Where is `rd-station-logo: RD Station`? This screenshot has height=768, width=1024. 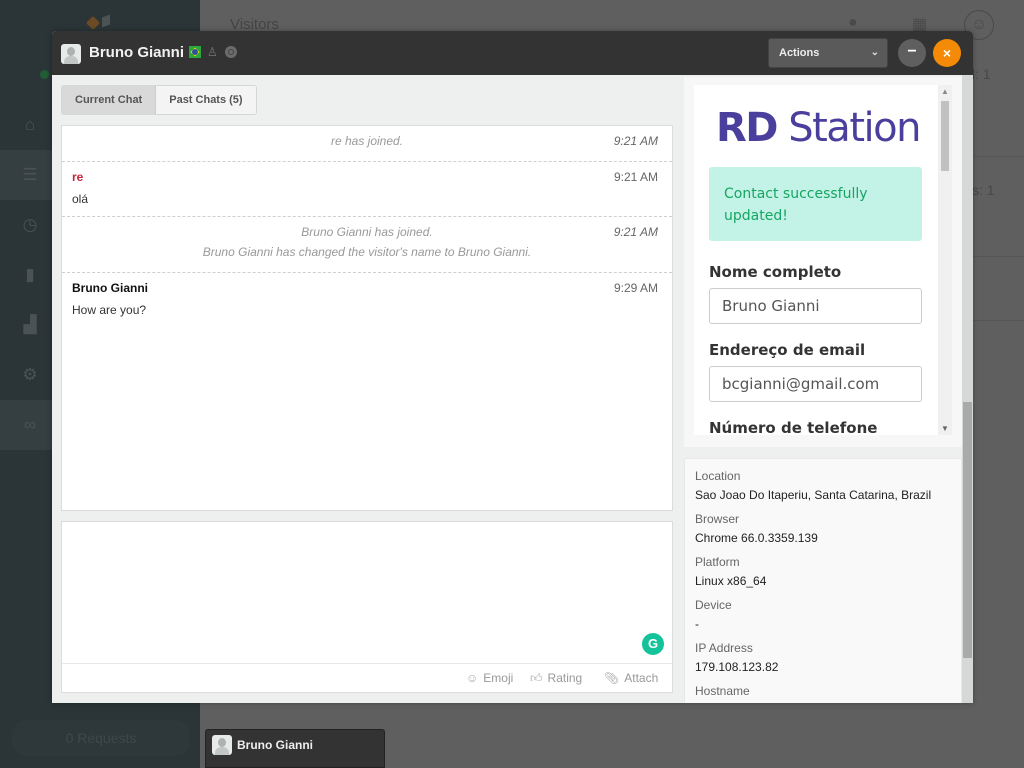 rd-station-logo: RD Station is located at coordinates (818, 128).